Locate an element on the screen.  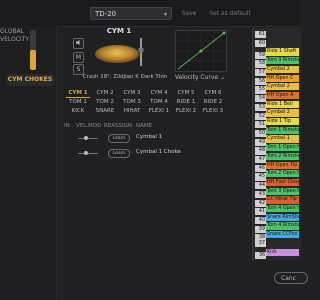
note-row: 55Cymbal 2 is located at coordinates (278, 88).